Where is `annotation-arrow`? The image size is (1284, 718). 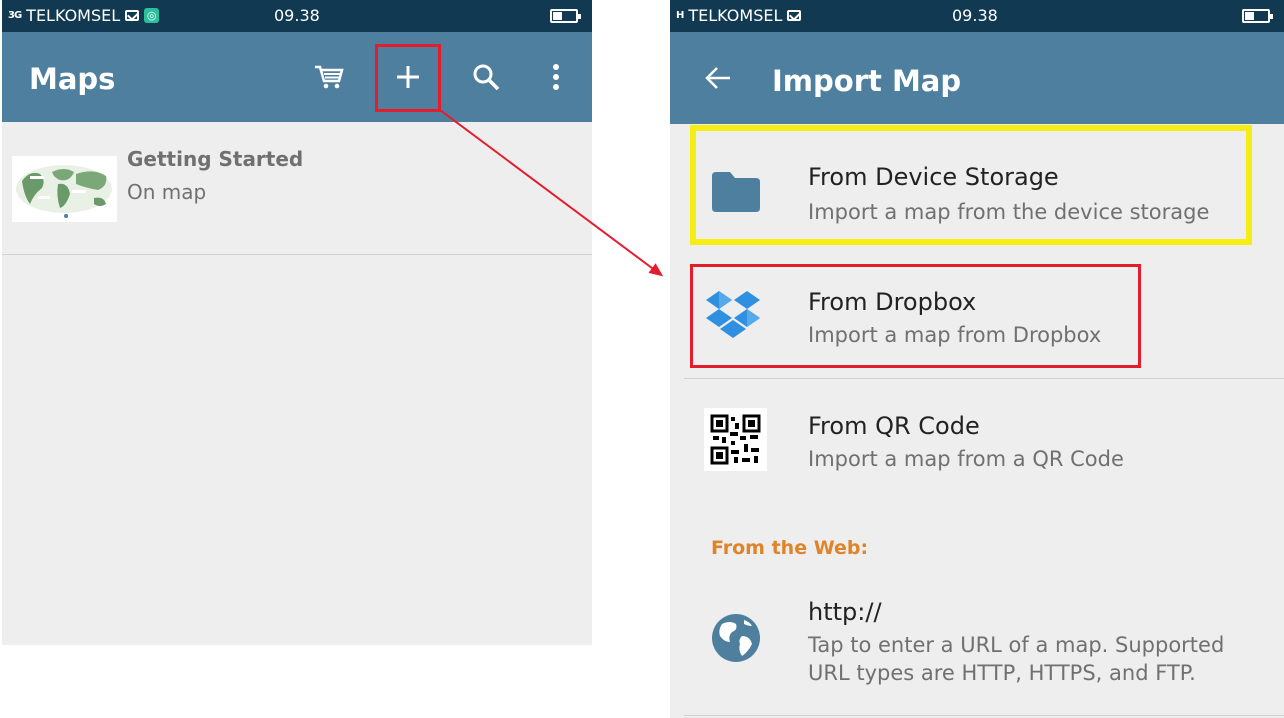
annotation-arrow is located at coordinates (551, 193).